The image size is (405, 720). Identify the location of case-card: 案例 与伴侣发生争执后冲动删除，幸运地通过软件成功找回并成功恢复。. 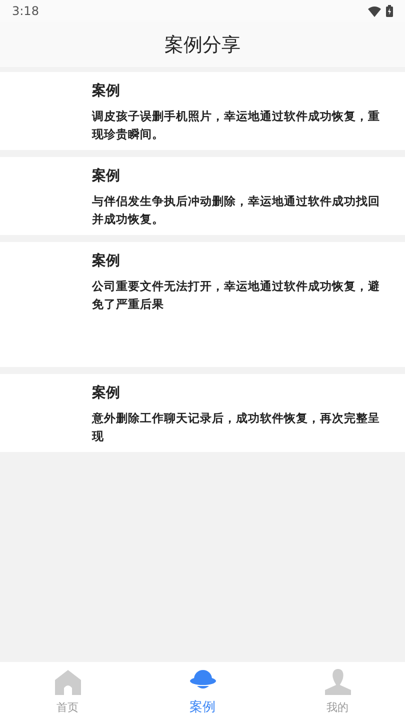
(202, 196).